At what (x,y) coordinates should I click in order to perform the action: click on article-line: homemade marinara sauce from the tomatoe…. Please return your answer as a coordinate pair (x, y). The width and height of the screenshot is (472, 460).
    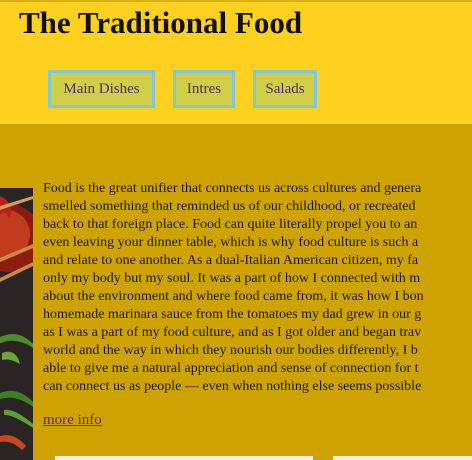
    Looking at the image, I should click on (232, 314).